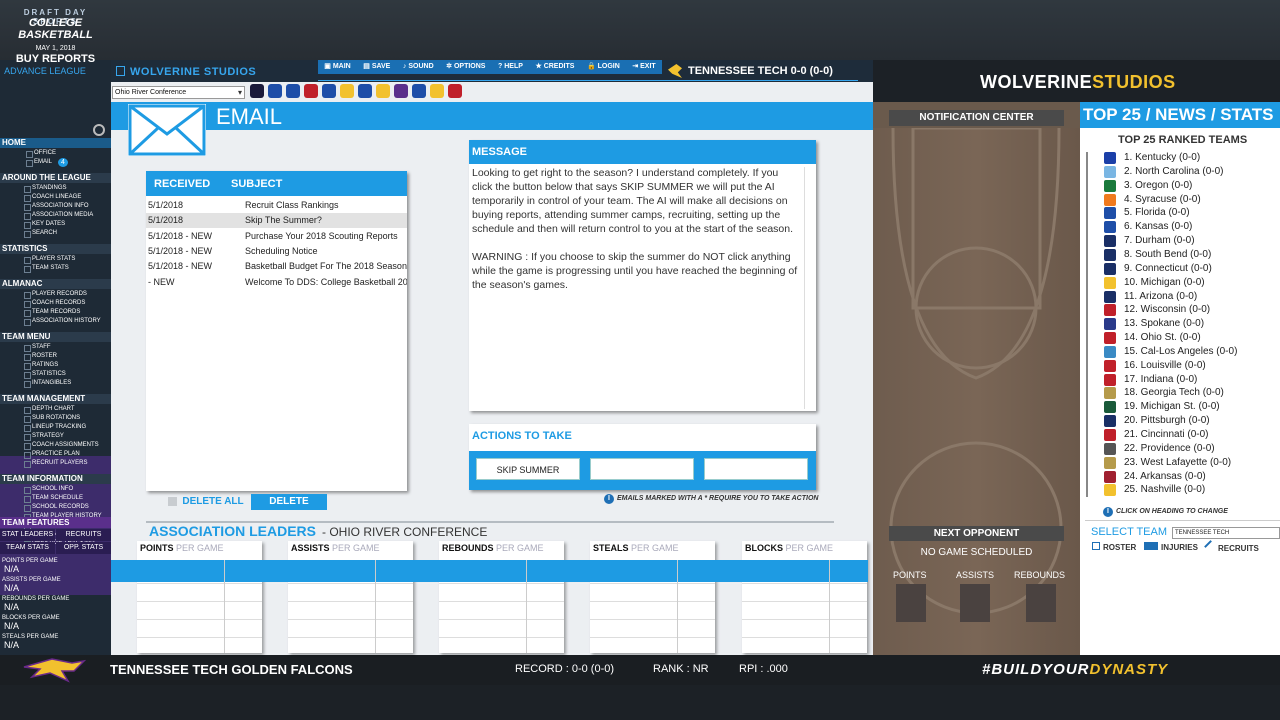  Describe the element at coordinates (55, 249) in the screenshot. I see `sidebar-section-statistics: STATISTICS` at that location.